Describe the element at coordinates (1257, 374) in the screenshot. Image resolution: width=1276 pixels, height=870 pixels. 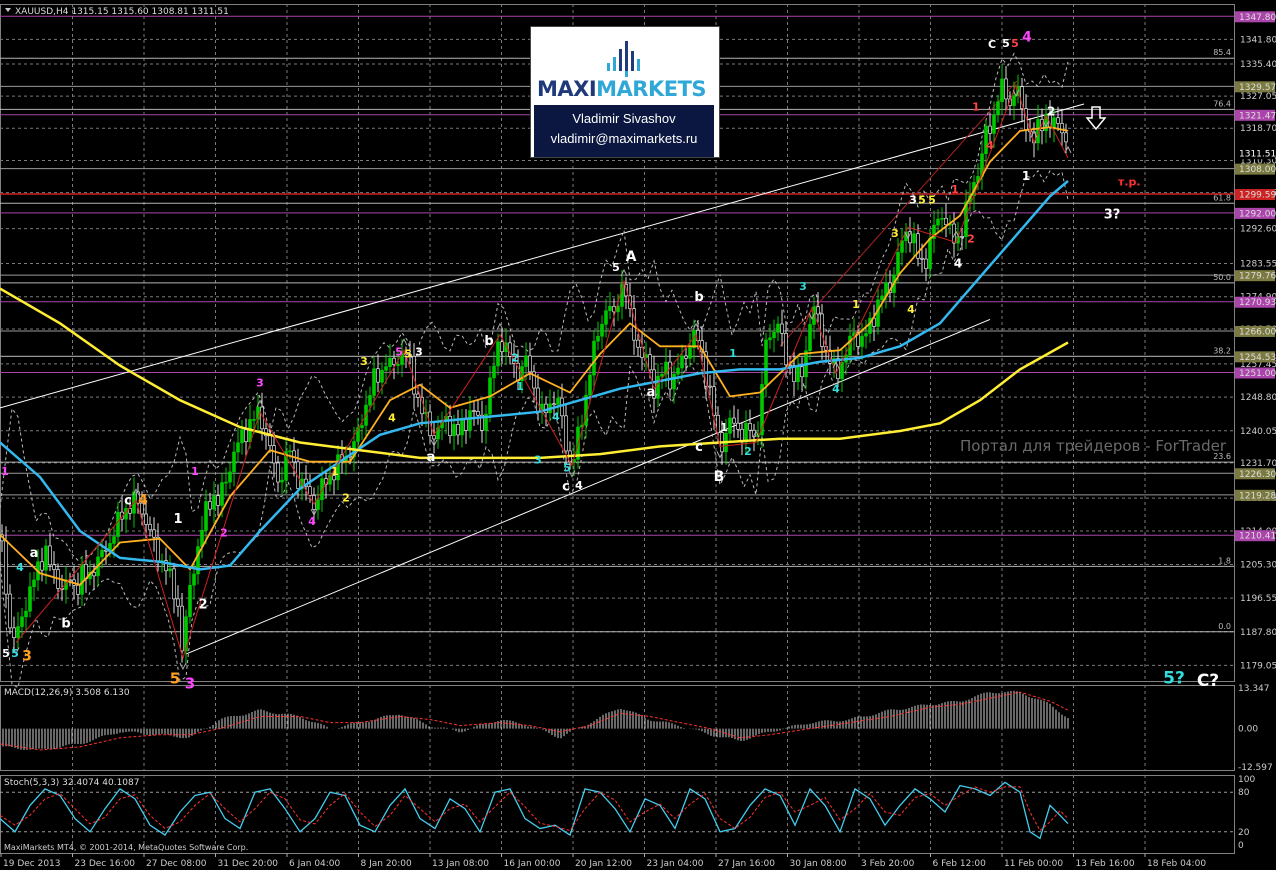
I see `price-tag-label: 1251.00` at that location.